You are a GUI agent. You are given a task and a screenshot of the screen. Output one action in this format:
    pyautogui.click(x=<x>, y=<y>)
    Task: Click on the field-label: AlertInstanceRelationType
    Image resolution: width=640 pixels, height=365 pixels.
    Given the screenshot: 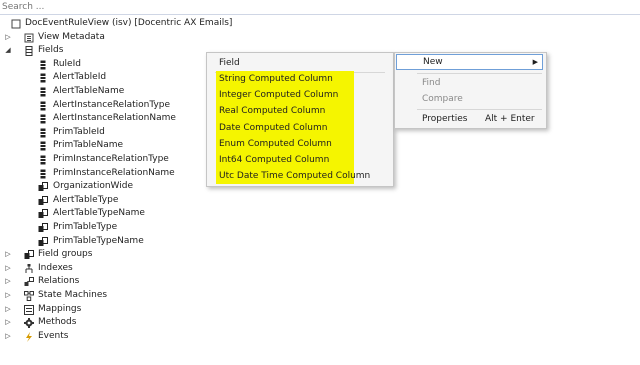 What is the action you would take?
    pyautogui.click(x=112, y=104)
    